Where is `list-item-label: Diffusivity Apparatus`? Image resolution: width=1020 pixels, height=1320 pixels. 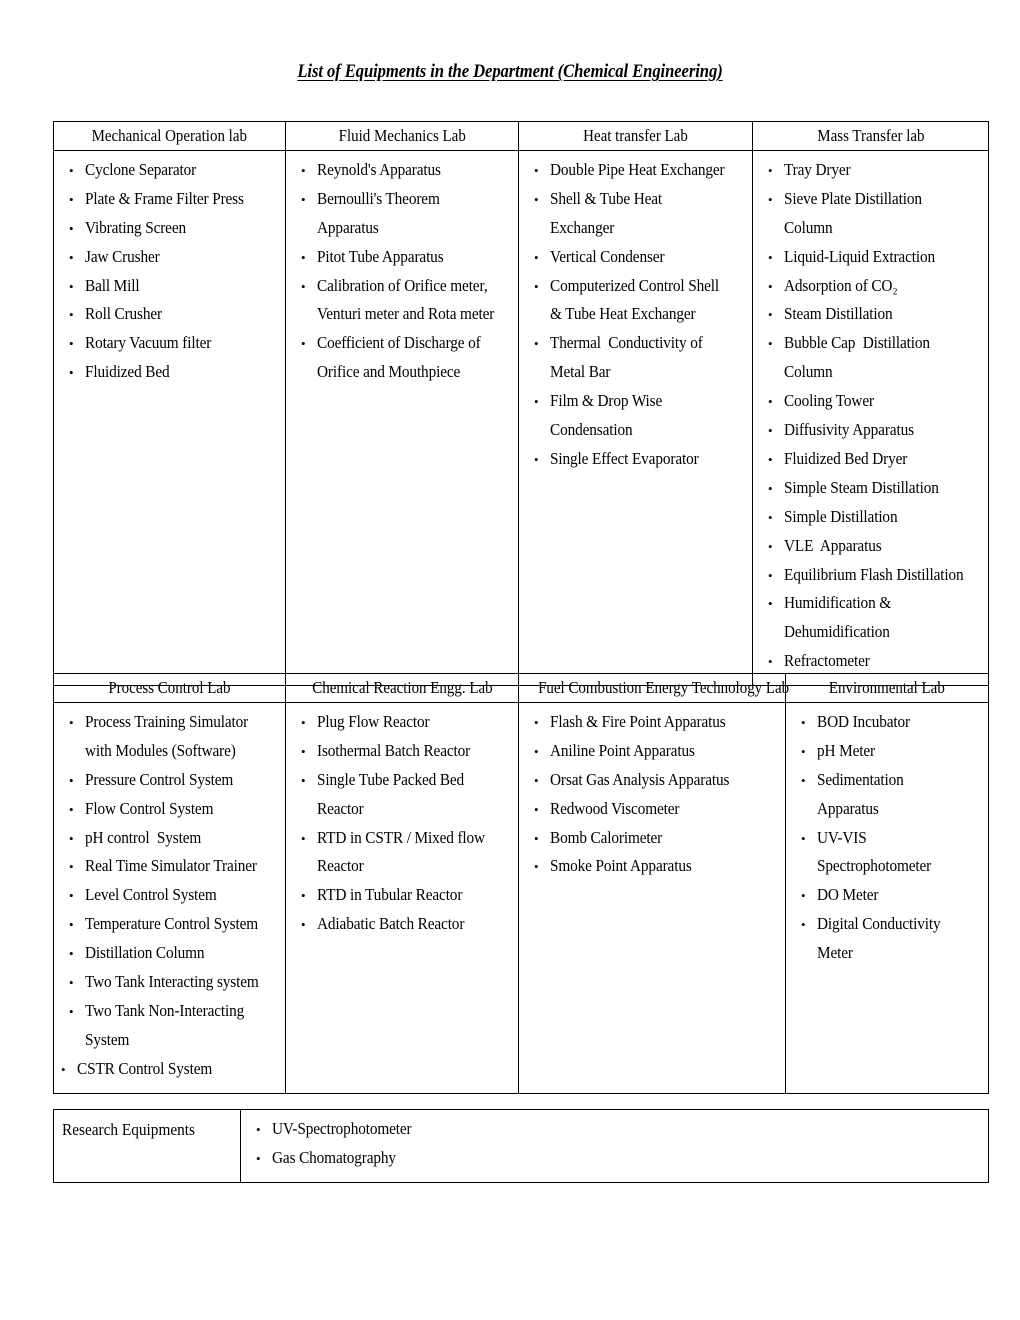
list-item-label: Diffusivity Apparatus is located at coordinates (849, 430).